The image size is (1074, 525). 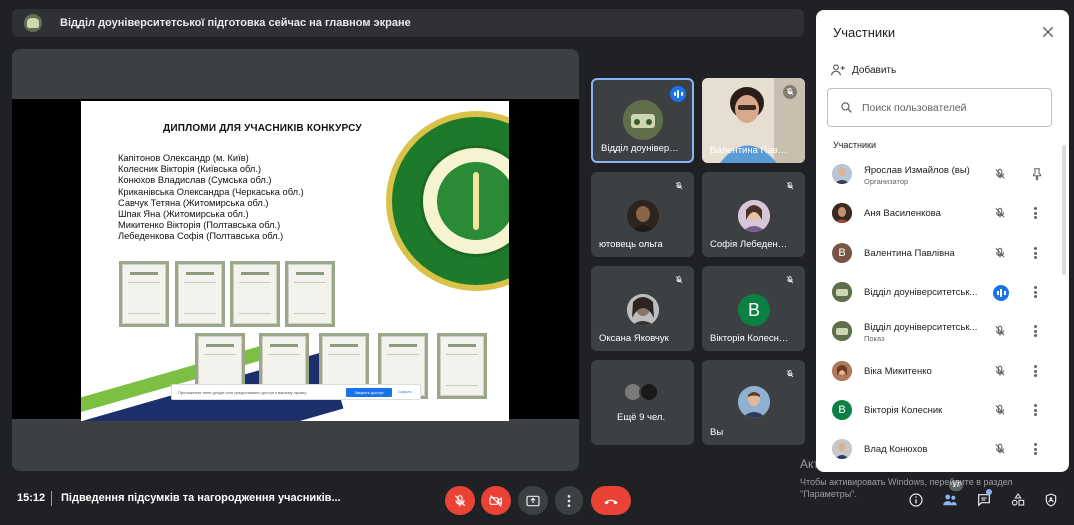 What do you see at coordinates (1037, 174) in the screenshot?
I see `pin-icon` at bounding box center [1037, 174].